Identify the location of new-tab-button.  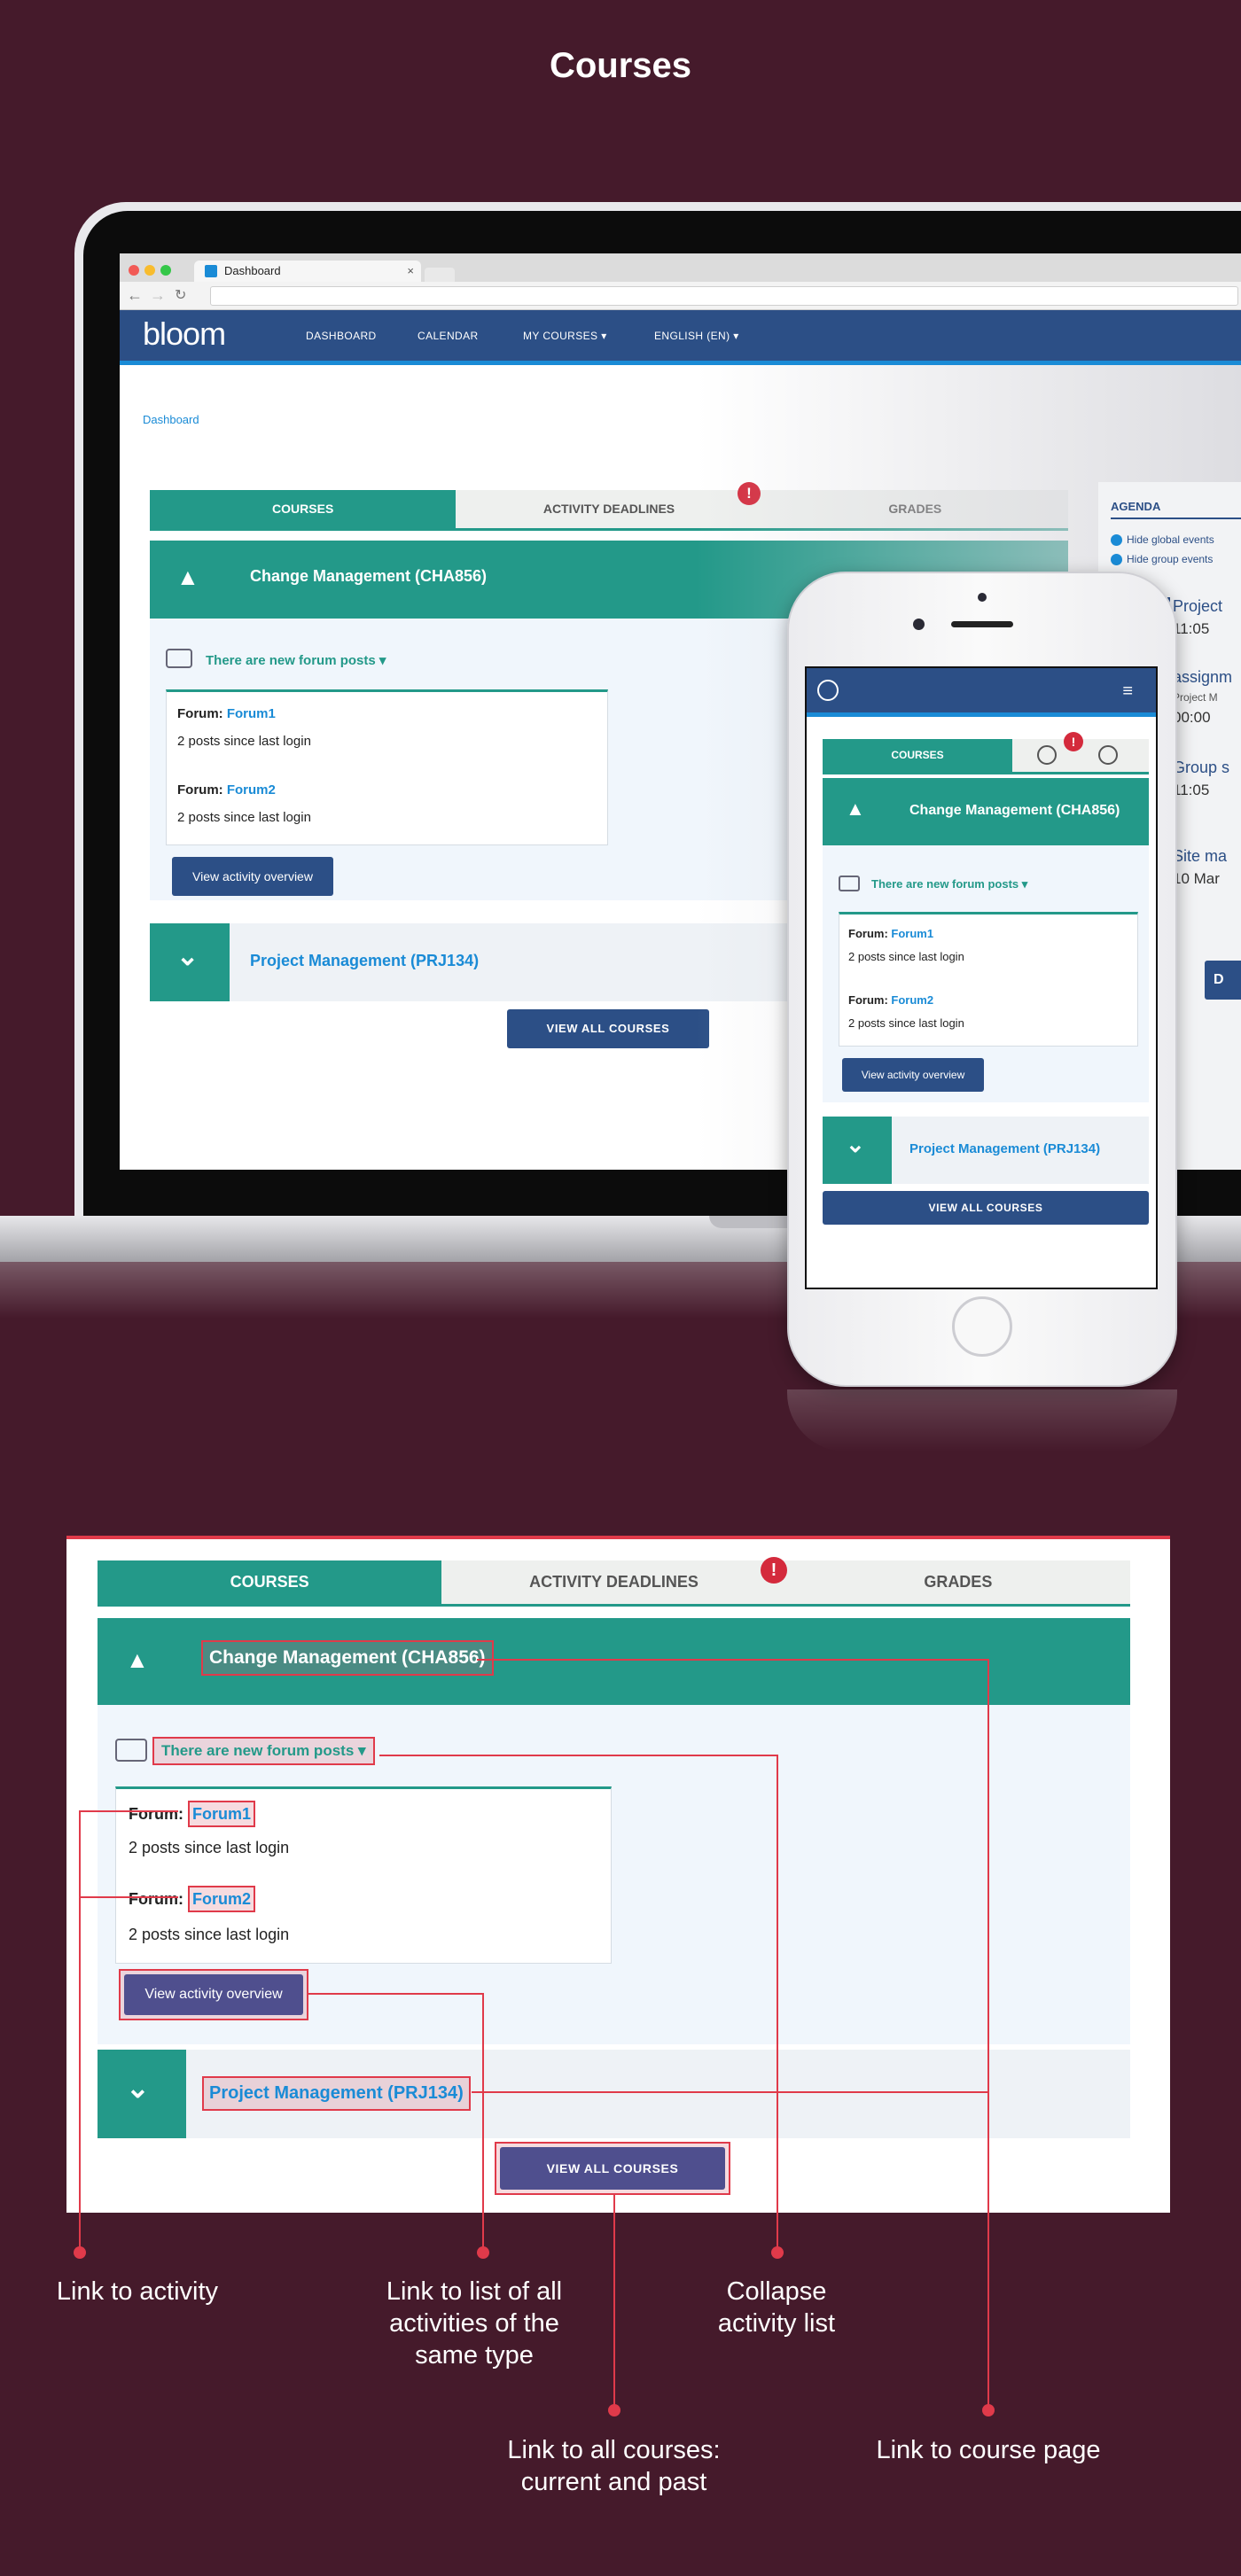
(440, 275).